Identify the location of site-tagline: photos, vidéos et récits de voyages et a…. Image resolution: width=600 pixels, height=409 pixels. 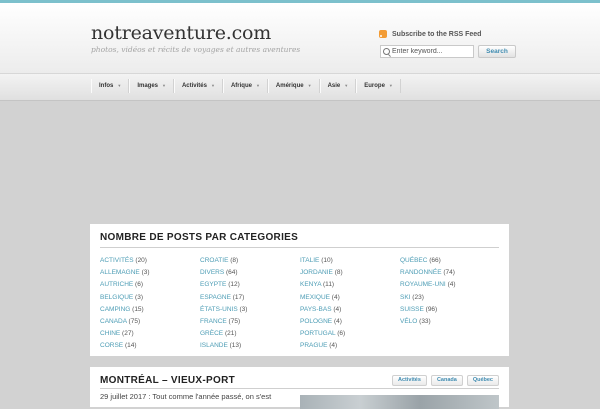
(196, 49).